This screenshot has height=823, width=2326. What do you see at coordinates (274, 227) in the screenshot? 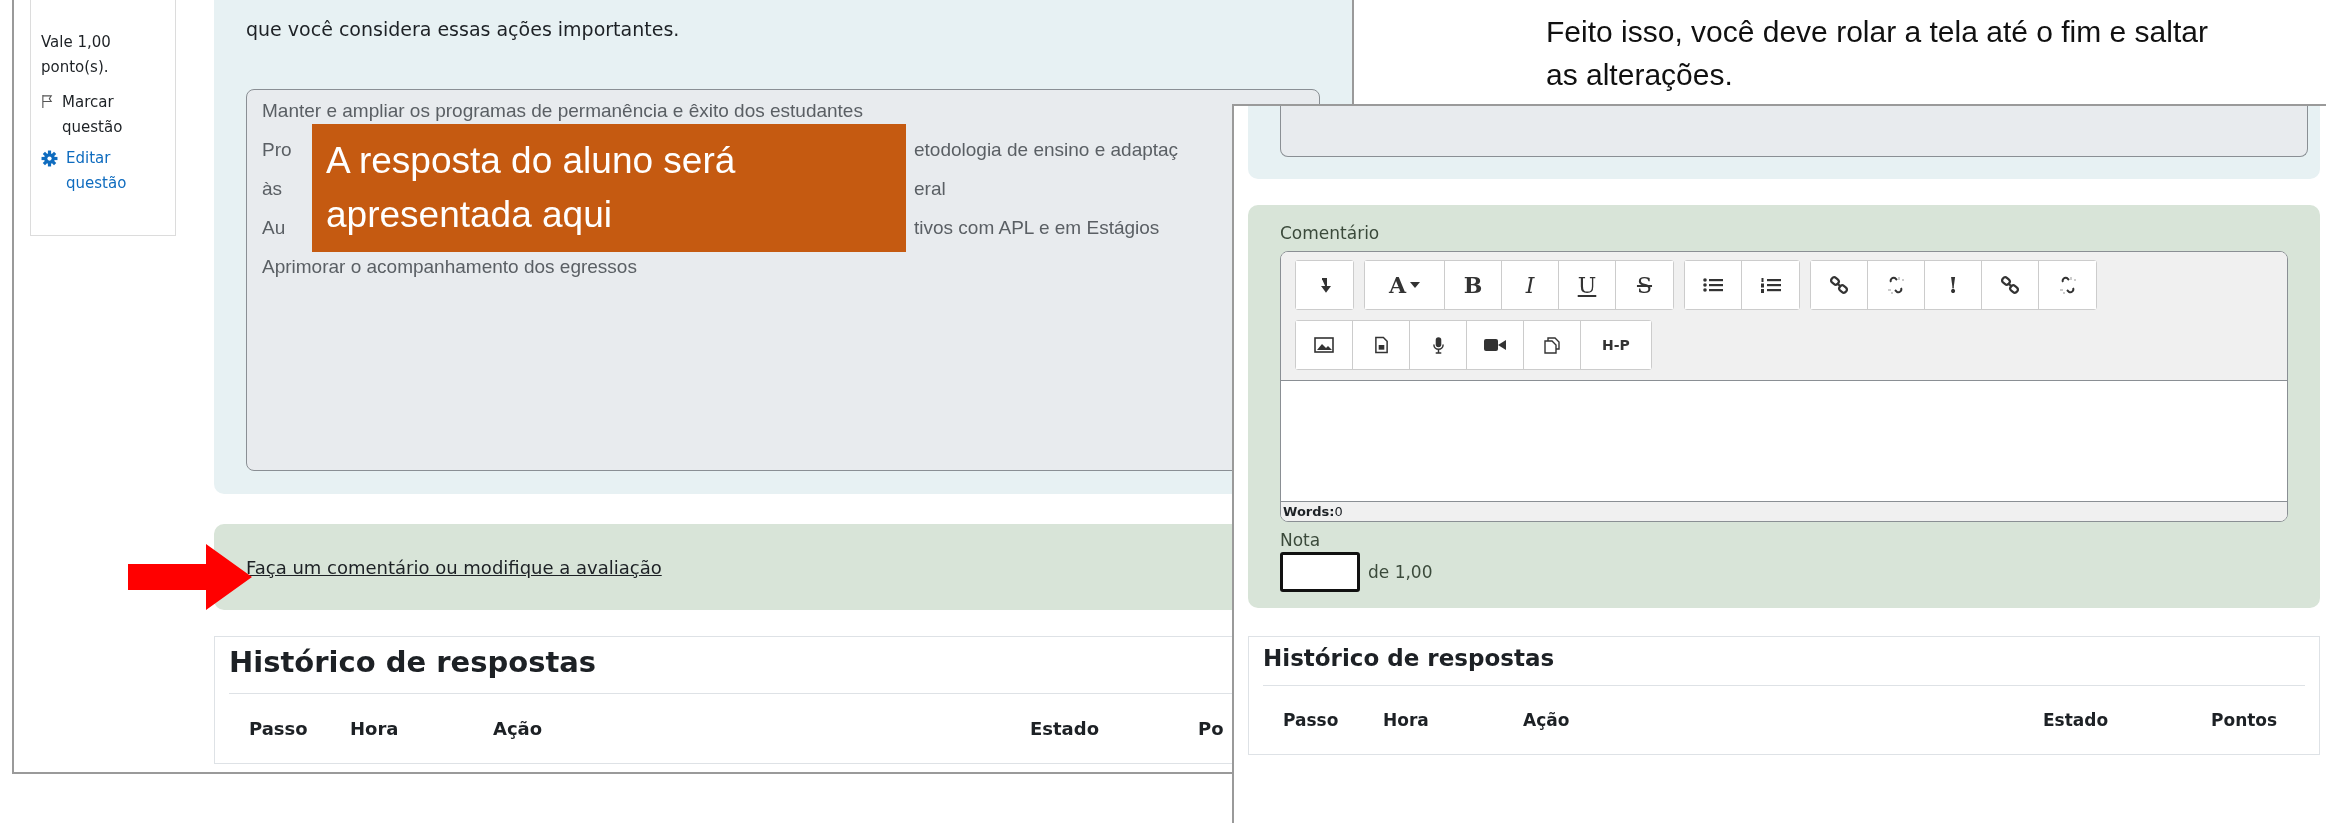
I see `answer-line: Au` at bounding box center [274, 227].